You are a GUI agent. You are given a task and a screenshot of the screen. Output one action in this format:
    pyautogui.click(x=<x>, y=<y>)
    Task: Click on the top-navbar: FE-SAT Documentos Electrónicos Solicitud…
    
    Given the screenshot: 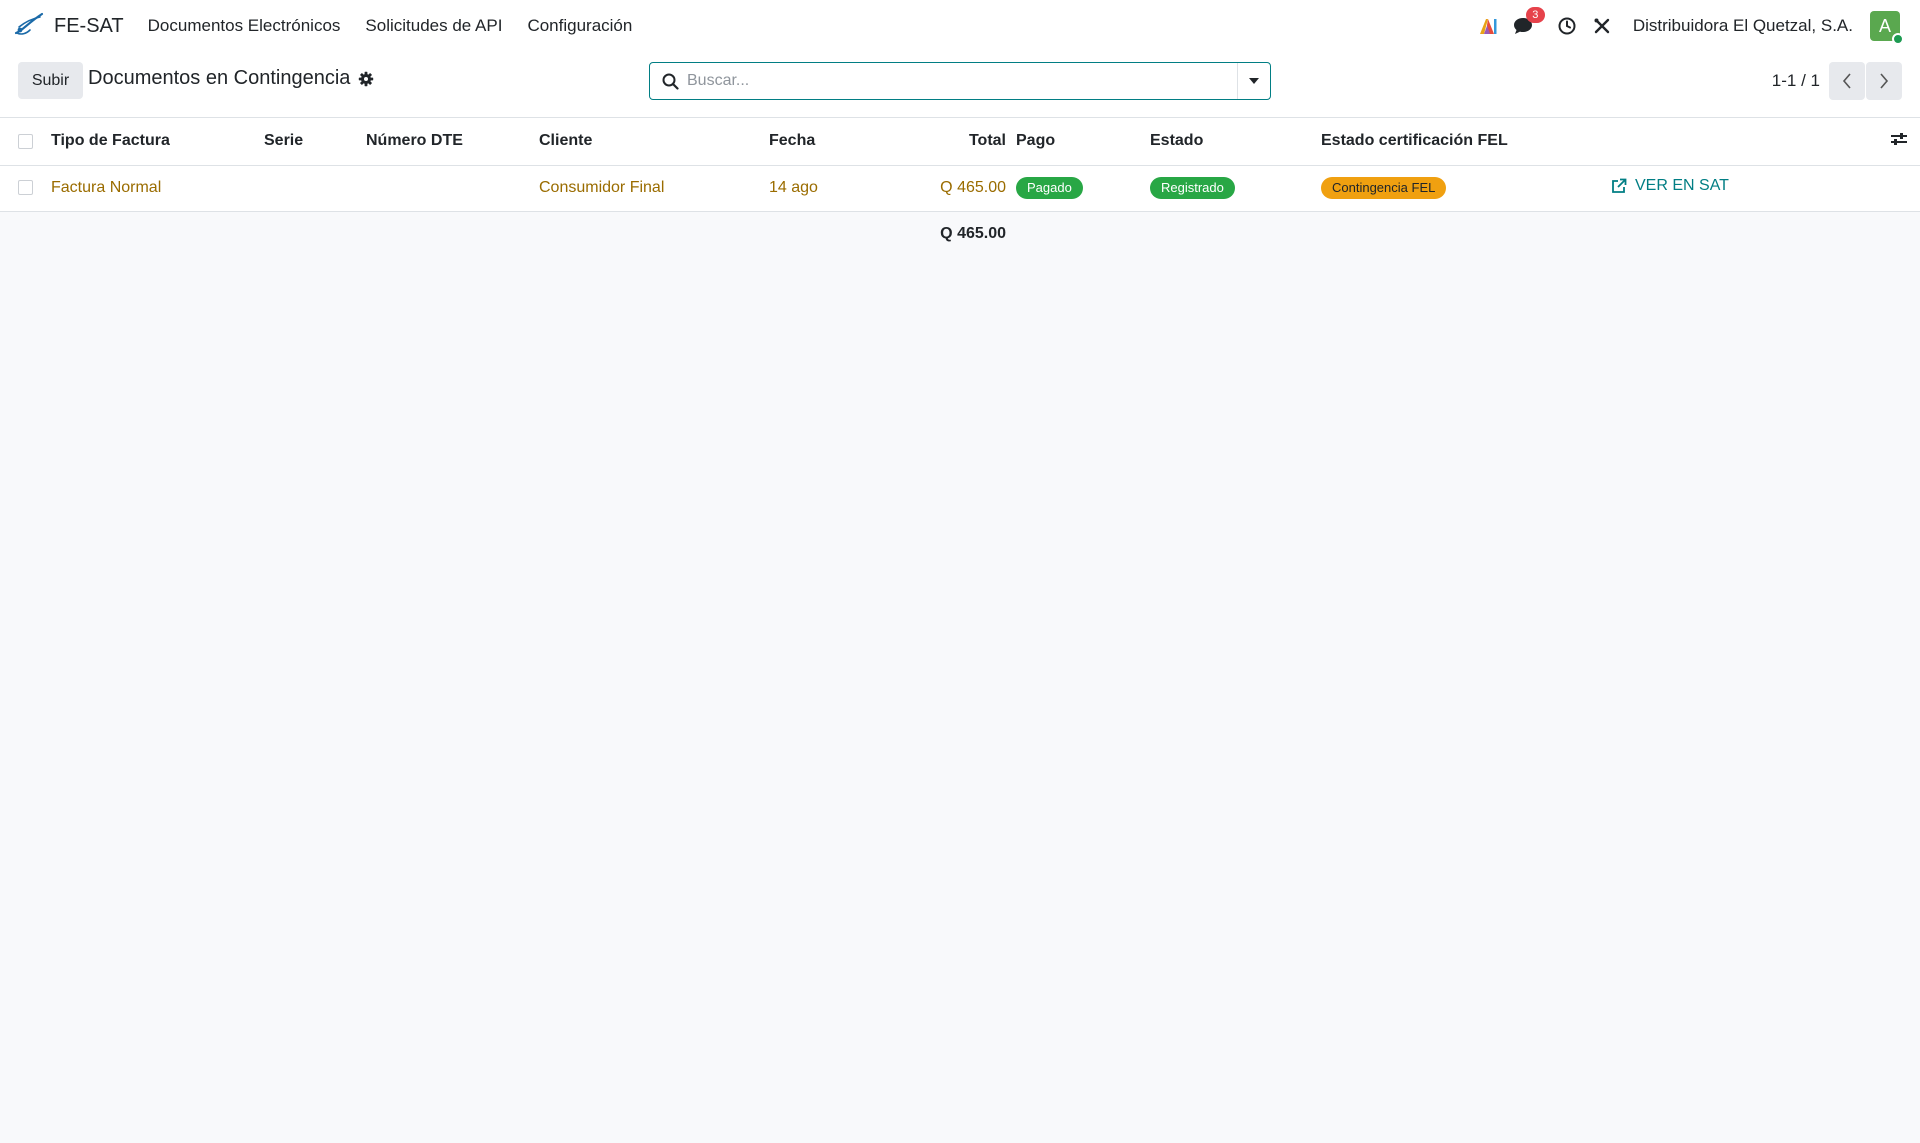 What is the action you would take?
    pyautogui.click(x=960, y=26)
    